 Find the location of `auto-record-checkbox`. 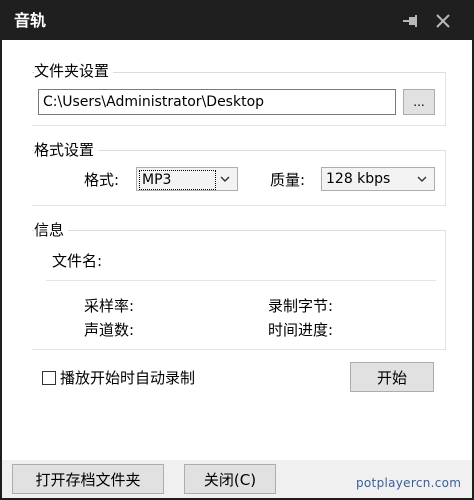

auto-record-checkbox is located at coordinates (49, 378).